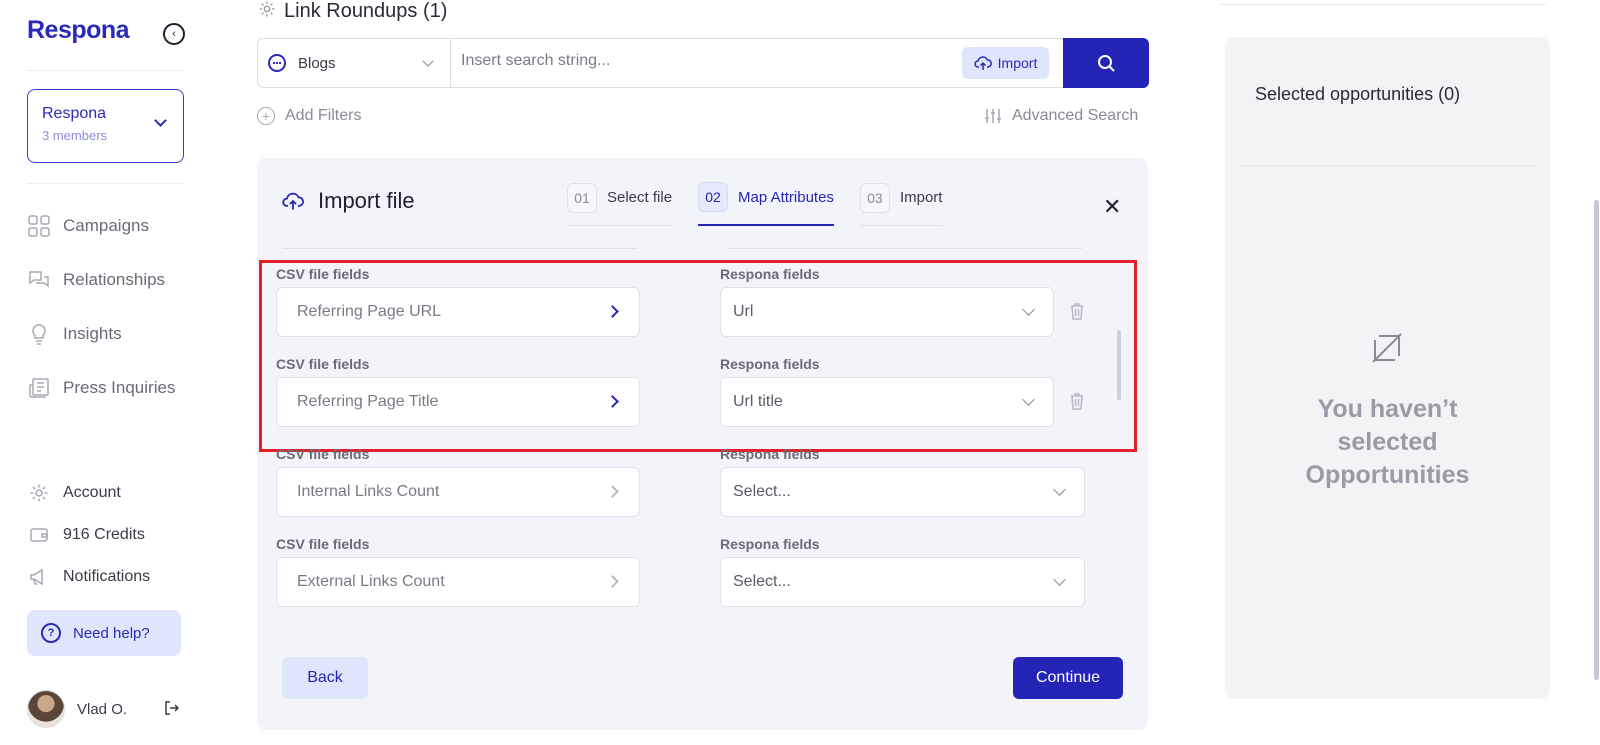 The width and height of the screenshot is (1600, 745). What do you see at coordinates (366, 11) in the screenshot?
I see `page-title-text: Link Roundups (1)` at bounding box center [366, 11].